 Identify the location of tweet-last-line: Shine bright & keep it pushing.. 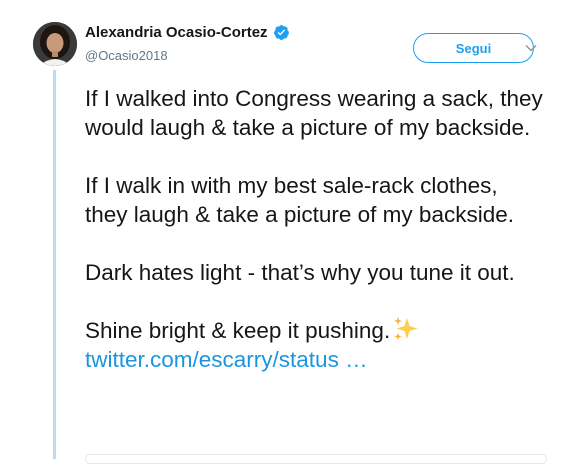
(238, 330).